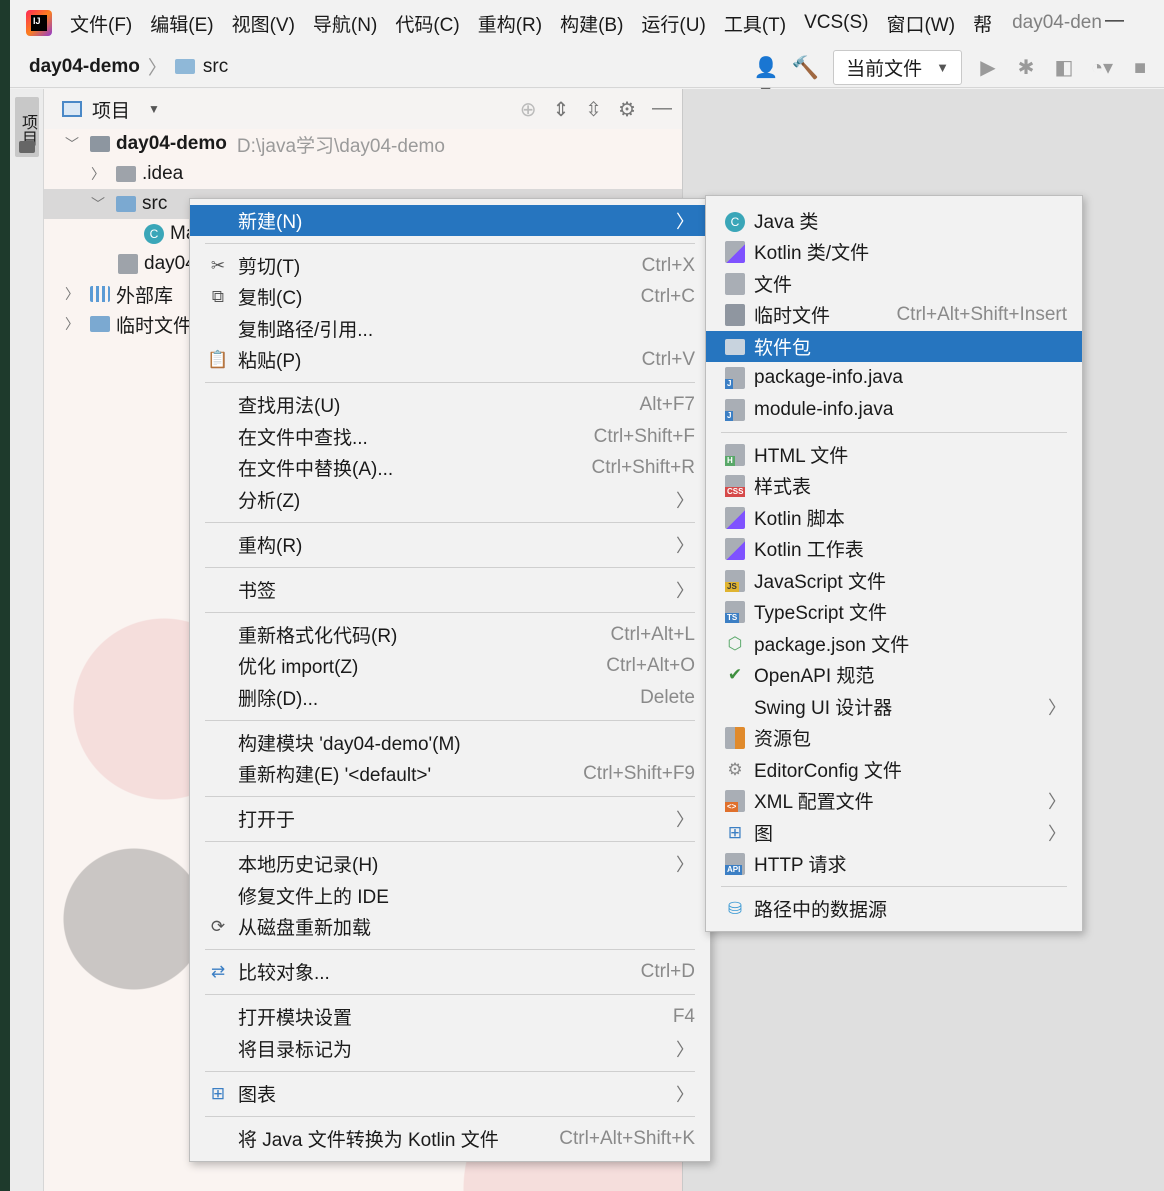 The height and width of the screenshot is (1191, 1164). Describe the element at coordinates (894, 611) in the screenshot. I see `new-typescript-file: TS TypeScript 文件` at that location.